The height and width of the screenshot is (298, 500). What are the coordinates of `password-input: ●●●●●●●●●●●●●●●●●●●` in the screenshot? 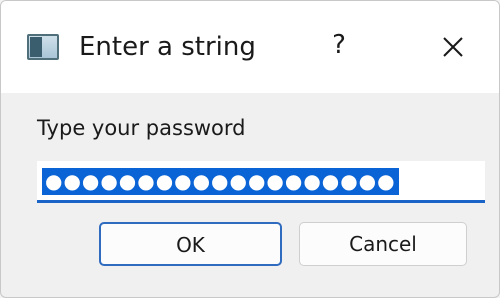 It's located at (261, 182).